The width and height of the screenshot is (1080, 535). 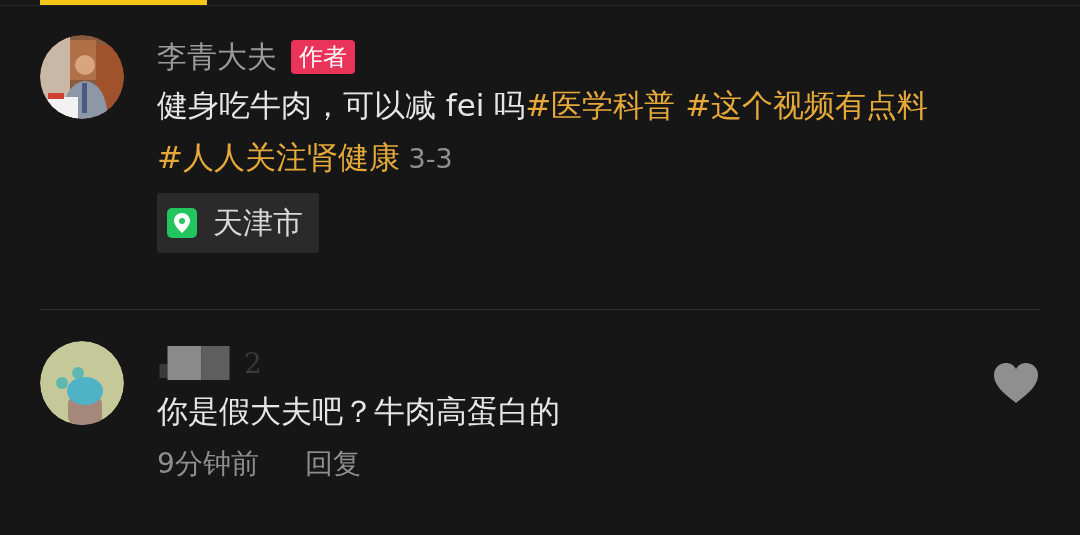 What do you see at coordinates (208, 464) in the screenshot?
I see `comment-time: 9分钟前` at bounding box center [208, 464].